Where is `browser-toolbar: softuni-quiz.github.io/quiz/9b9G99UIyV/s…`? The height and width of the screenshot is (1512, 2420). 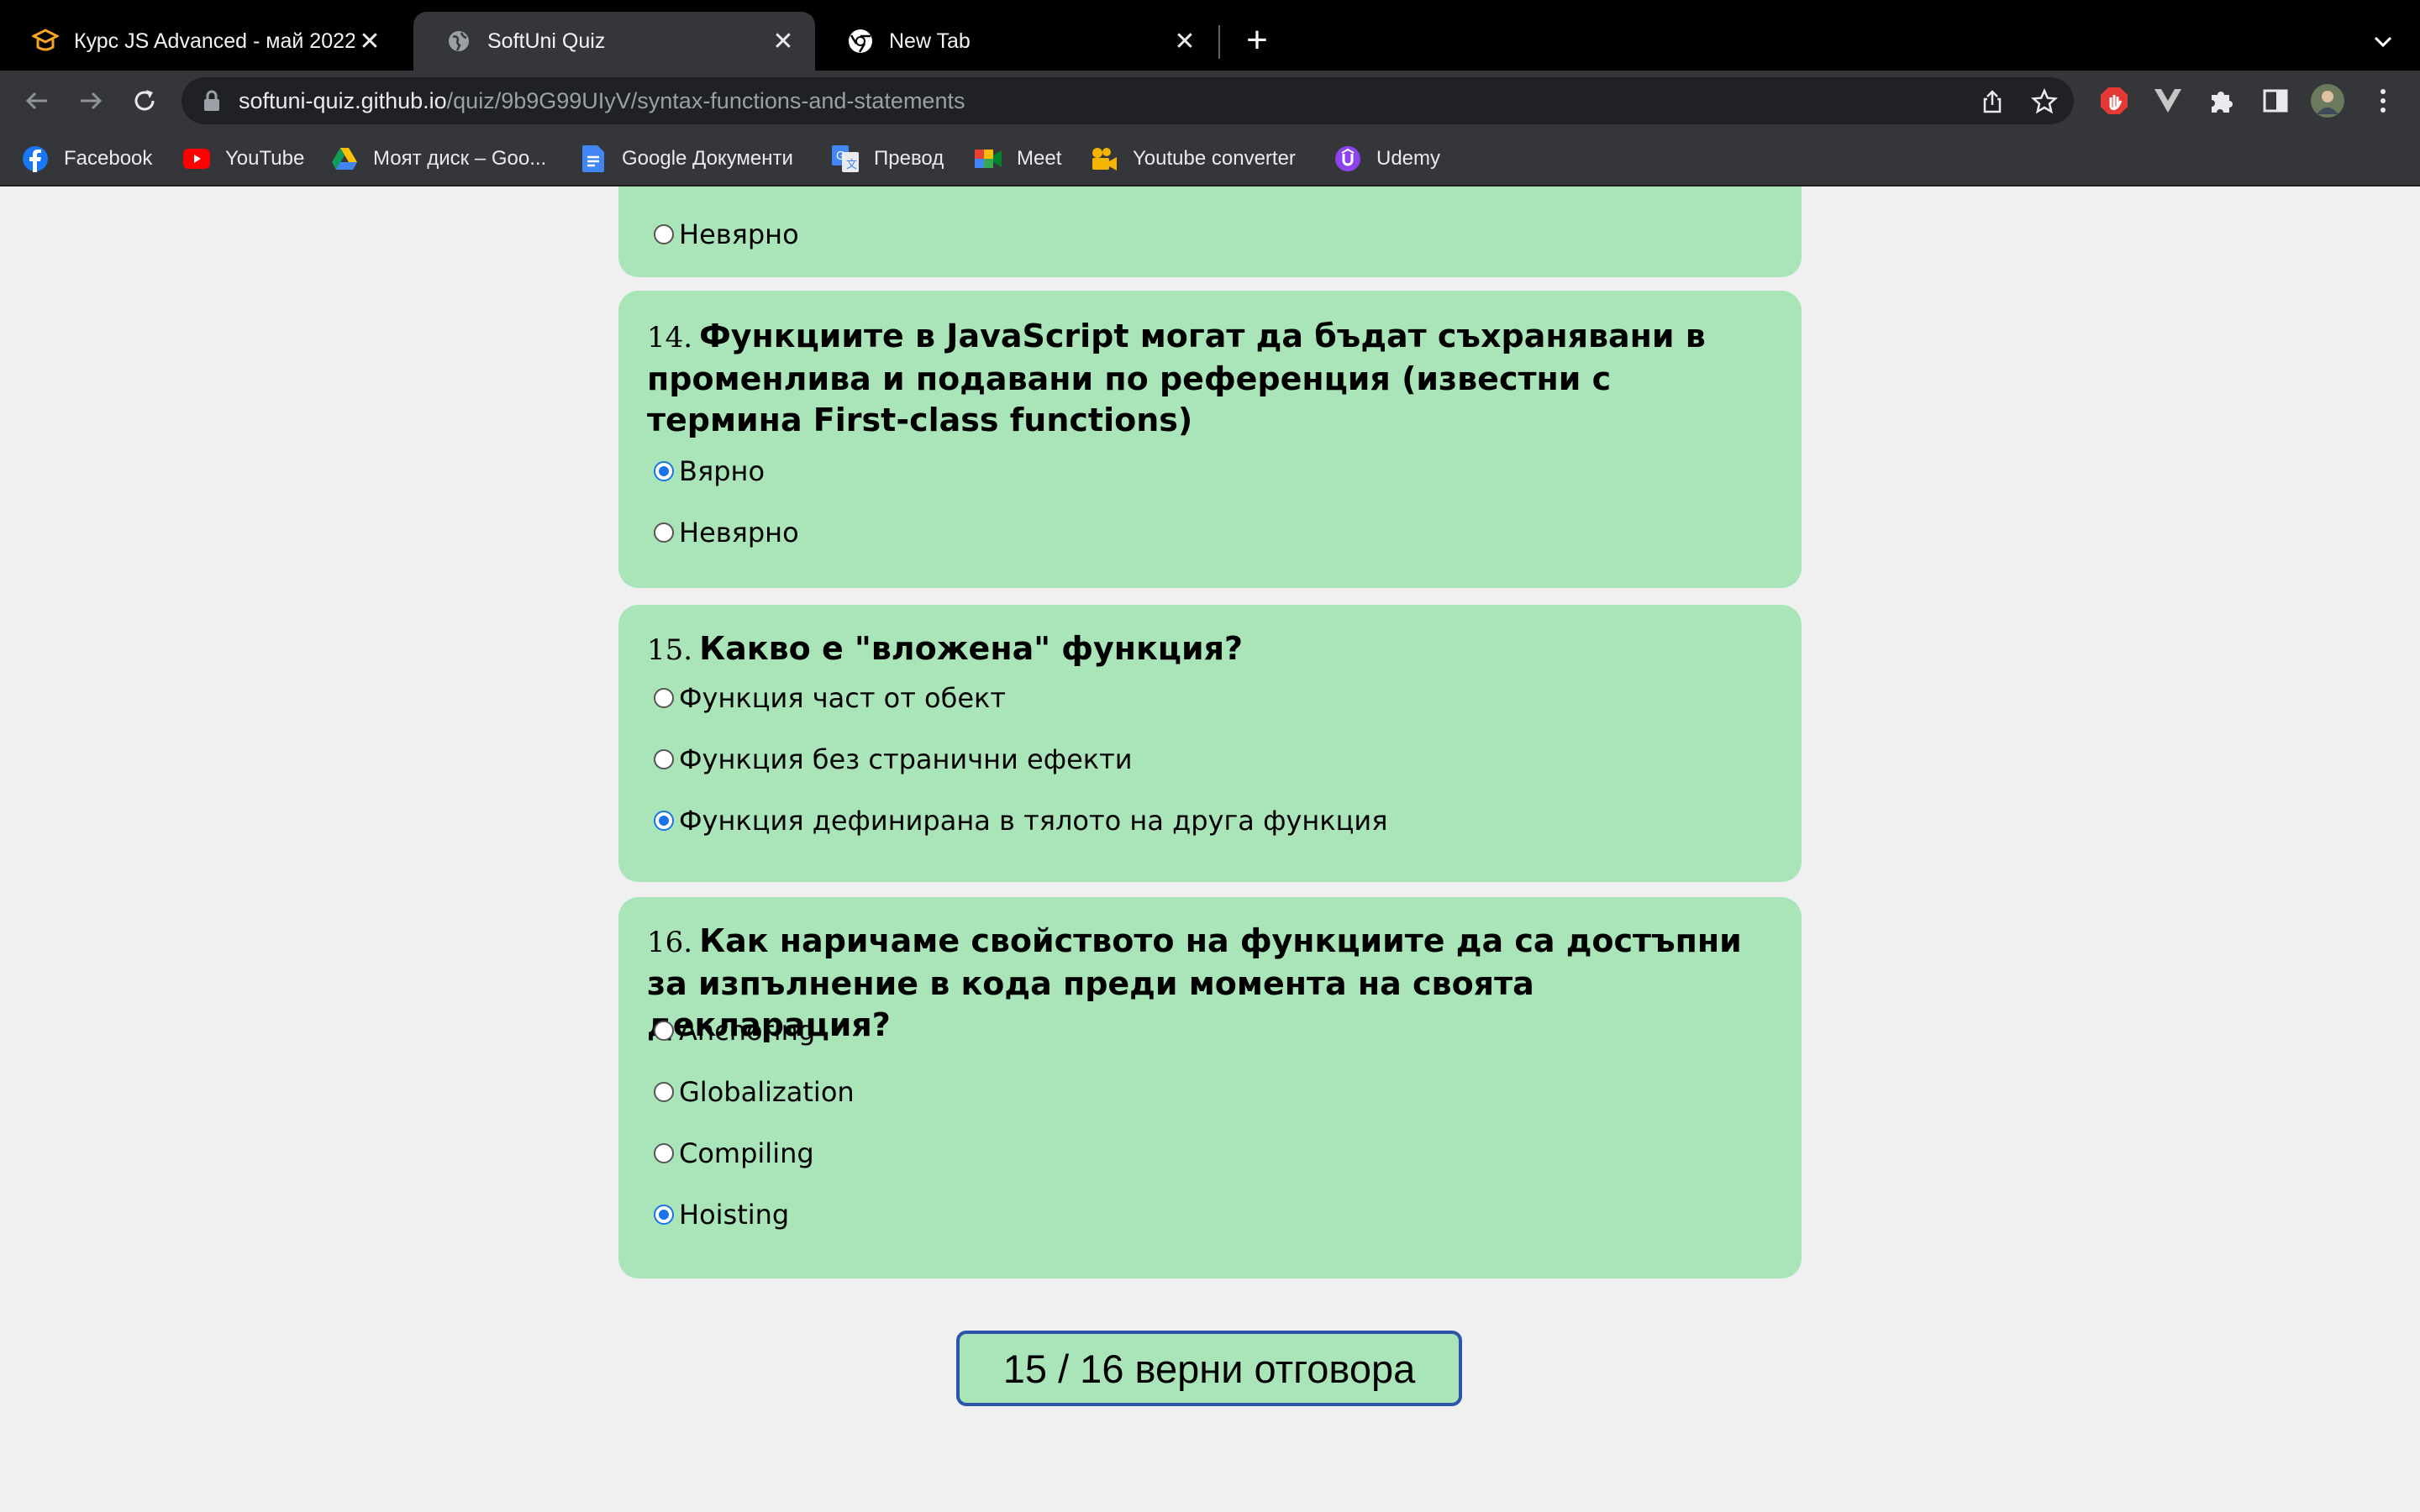
browser-toolbar: softuni-quiz.github.io/quiz/9b9G99UIyV/s… is located at coordinates (1210, 101).